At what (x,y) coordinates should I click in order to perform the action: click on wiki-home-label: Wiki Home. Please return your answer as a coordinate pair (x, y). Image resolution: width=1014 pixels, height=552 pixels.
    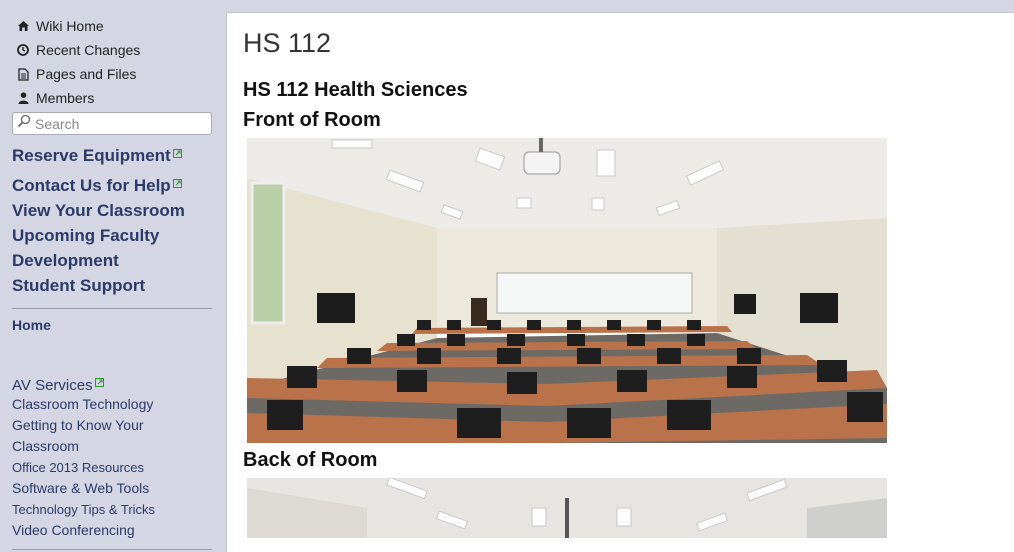
    Looking at the image, I should click on (70, 26).